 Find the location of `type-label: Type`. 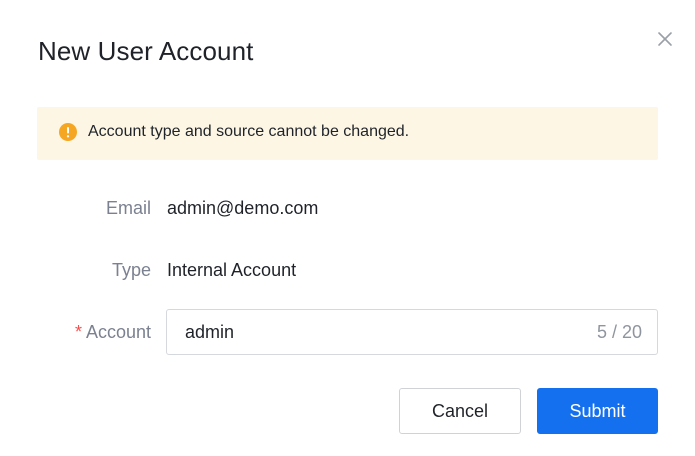

type-label: Type is located at coordinates (131, 270).